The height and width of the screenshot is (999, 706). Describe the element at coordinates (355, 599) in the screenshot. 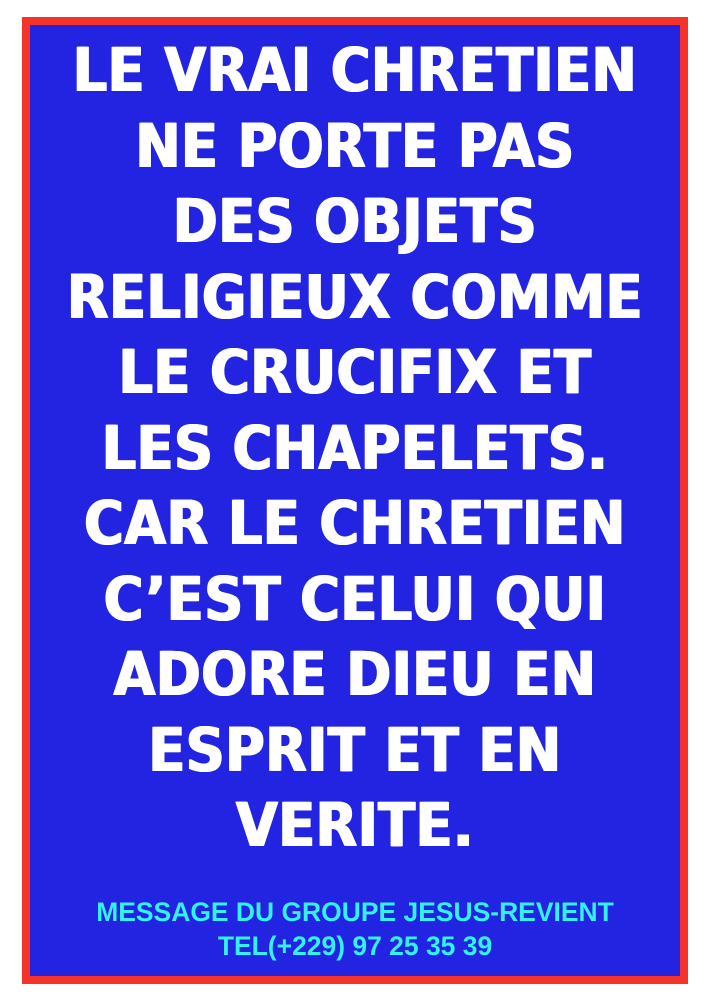

I see `message-line-8: C’EST CELUI QUI` at that location.